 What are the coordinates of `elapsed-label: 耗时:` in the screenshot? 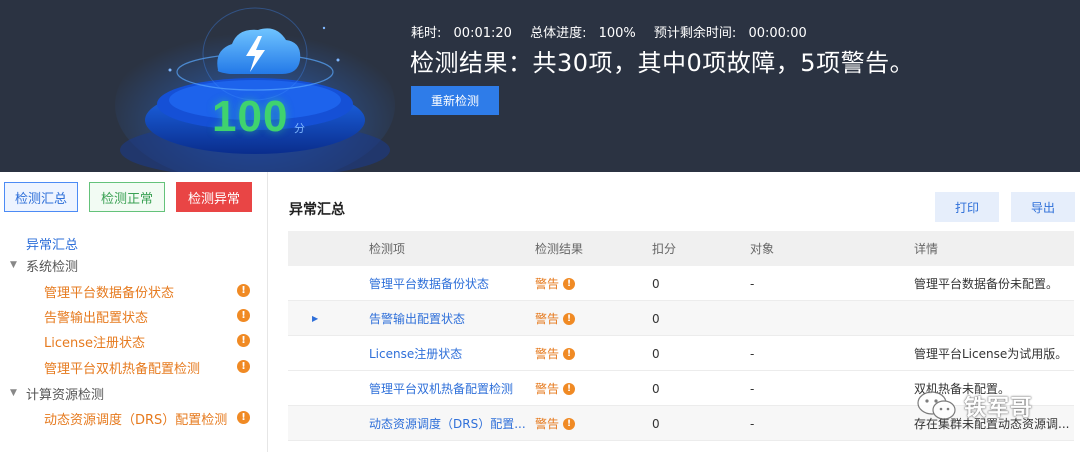 It's located at (426, 33).